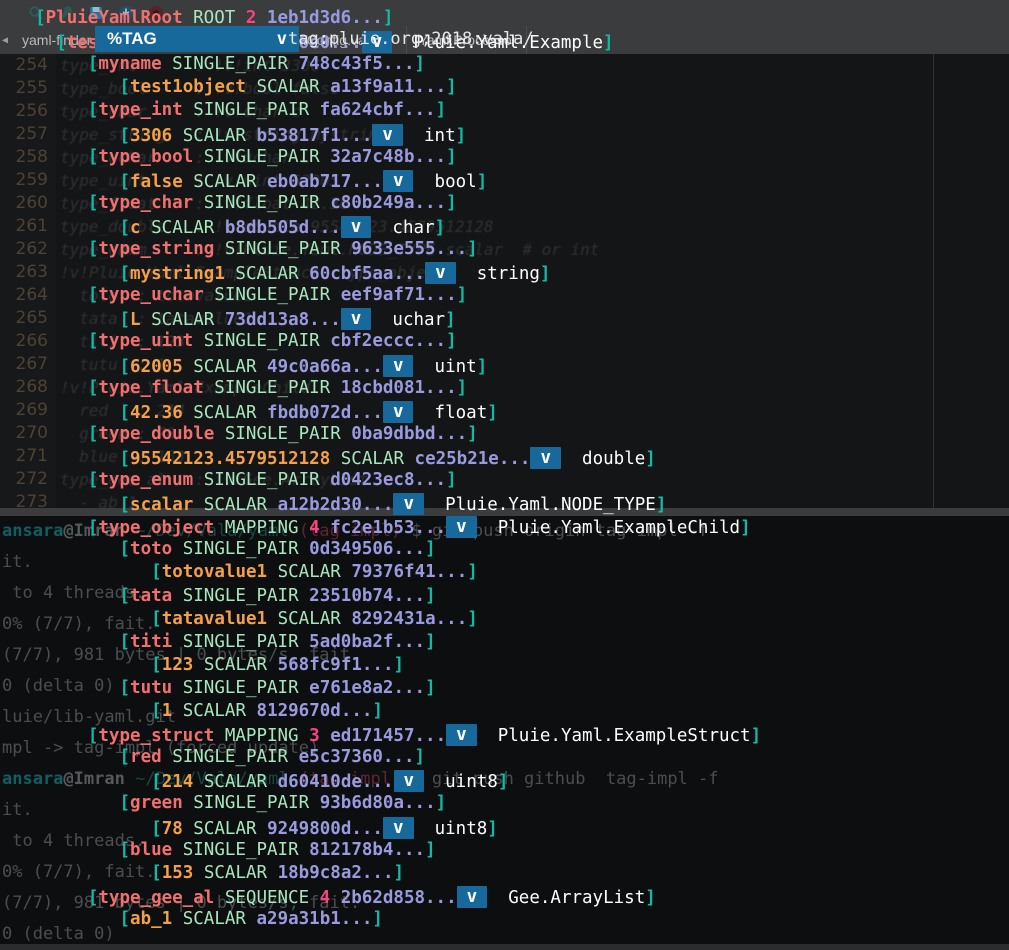 The height and width of the screenshot is (950, 1009). What do you see at coordinates (31, 433) in the screenshot?
I see `line-number: 270` at bounding box center [31, 433].